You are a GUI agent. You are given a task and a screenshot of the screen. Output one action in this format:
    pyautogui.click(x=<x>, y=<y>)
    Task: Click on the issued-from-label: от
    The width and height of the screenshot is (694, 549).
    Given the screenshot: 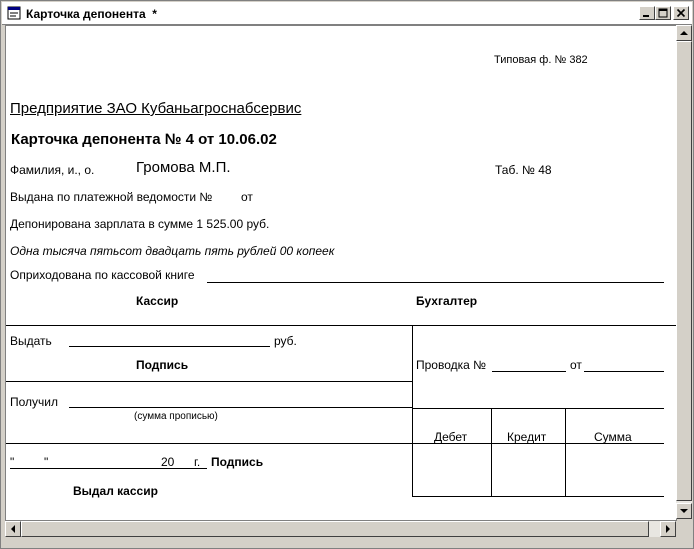 What is the action you would take?
    pyautogui.click(x=247, y=197)
    